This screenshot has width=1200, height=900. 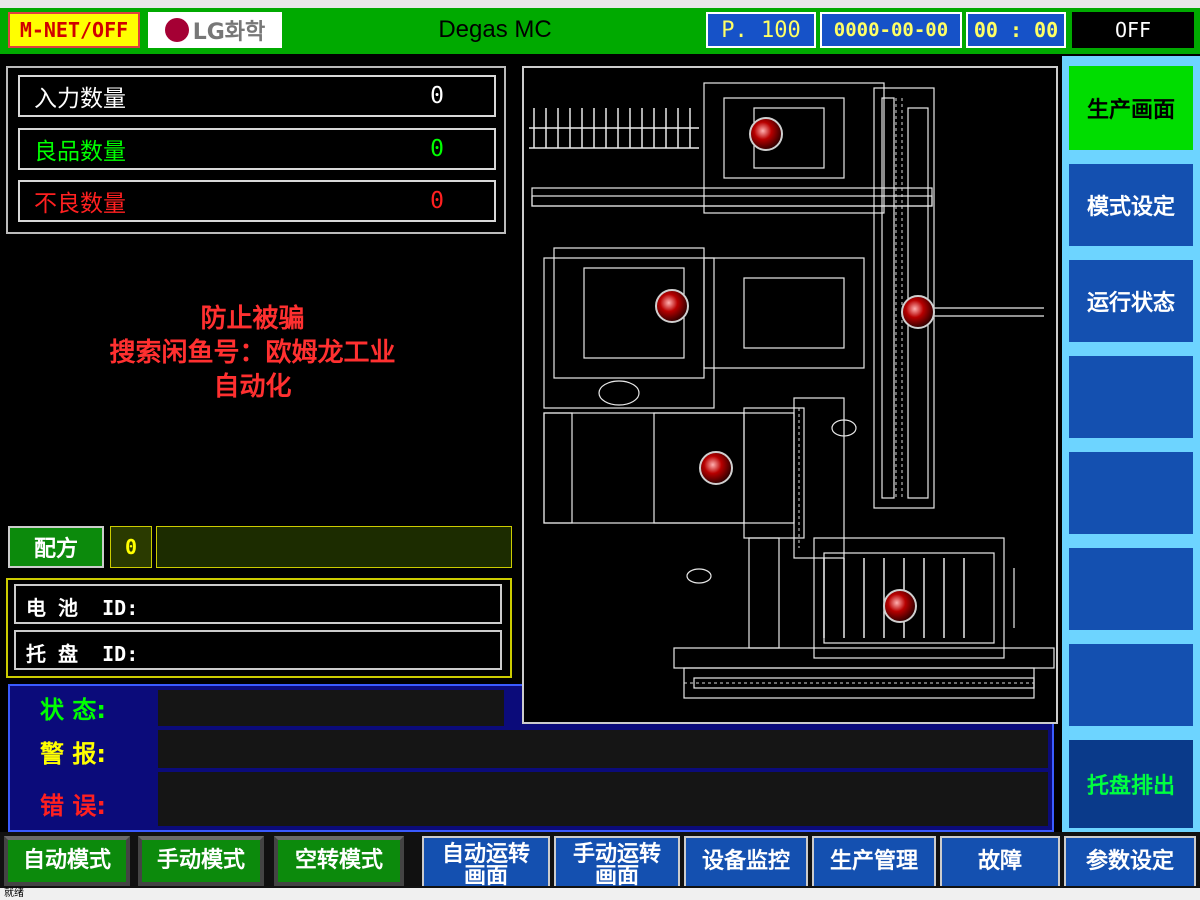 I want to click on bad-count-row: 不良数量 0, so click(x=257, y=201).